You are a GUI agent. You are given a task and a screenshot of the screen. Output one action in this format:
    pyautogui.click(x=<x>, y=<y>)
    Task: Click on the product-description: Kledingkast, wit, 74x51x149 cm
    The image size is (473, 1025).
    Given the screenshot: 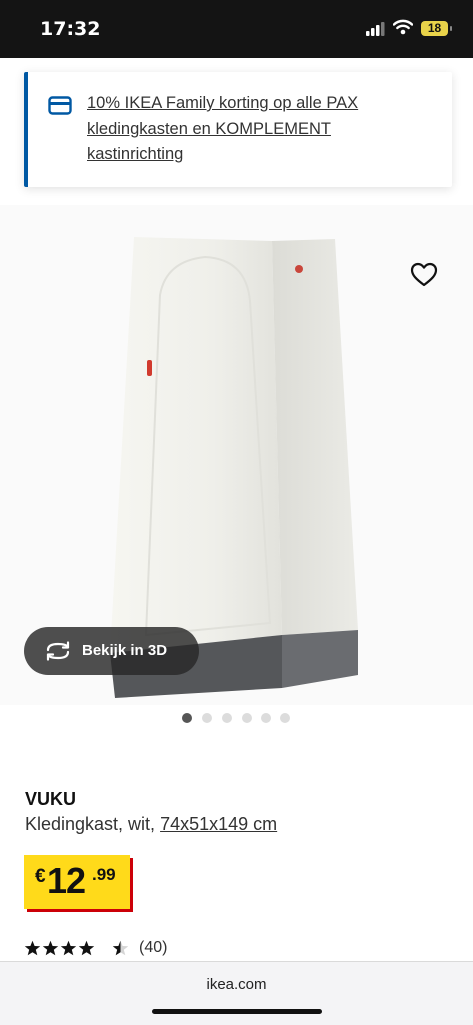 What is the action you would take?
    pyautogui.click(x=151, y=824)
    